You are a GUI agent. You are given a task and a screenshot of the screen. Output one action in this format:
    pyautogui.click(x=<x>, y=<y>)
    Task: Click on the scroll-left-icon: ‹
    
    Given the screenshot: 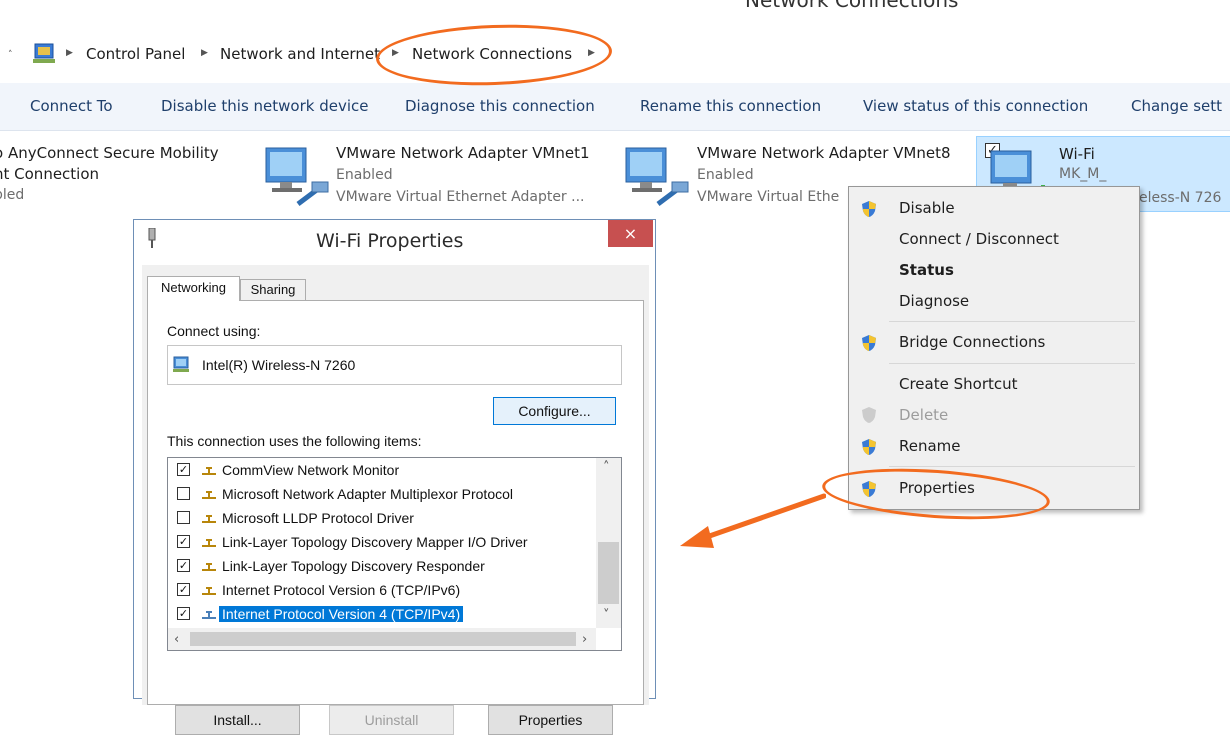 What is the action you would take?
    pyautogui.click(x=176, y=639)
    